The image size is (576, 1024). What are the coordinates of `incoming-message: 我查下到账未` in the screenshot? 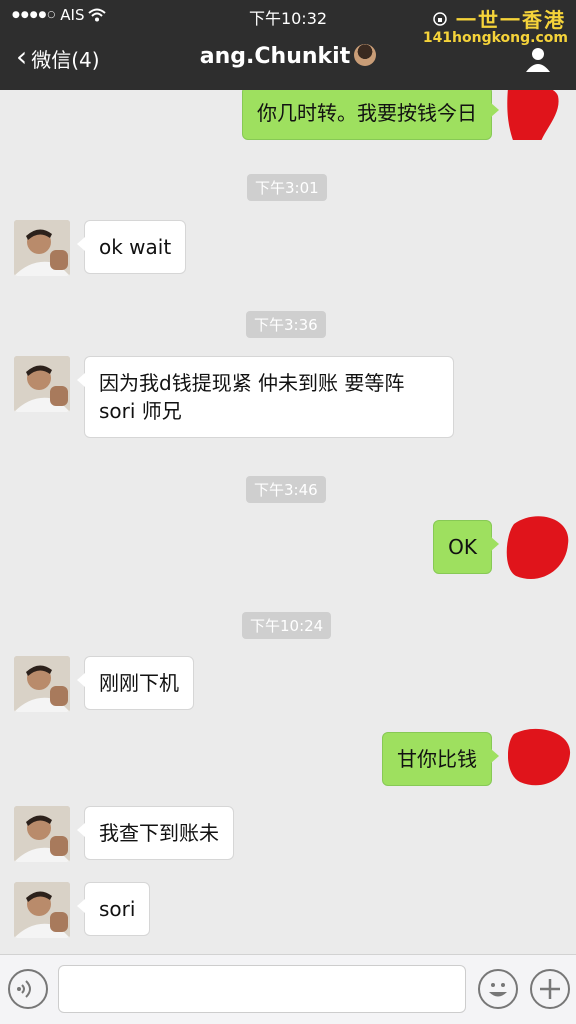 It's located at (155, 833).